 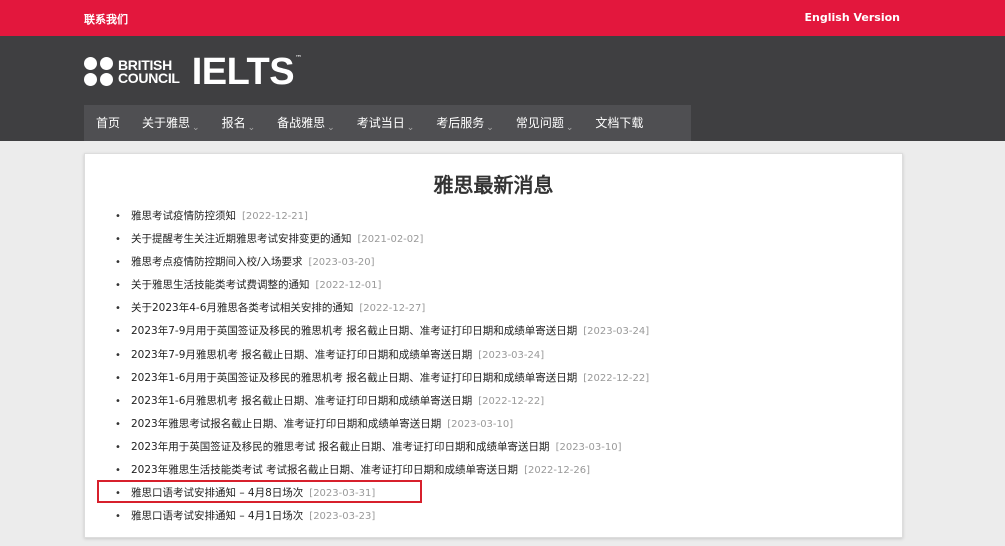 I want to click on nav-item-label: 考试当日, so click(x=380, y=123).